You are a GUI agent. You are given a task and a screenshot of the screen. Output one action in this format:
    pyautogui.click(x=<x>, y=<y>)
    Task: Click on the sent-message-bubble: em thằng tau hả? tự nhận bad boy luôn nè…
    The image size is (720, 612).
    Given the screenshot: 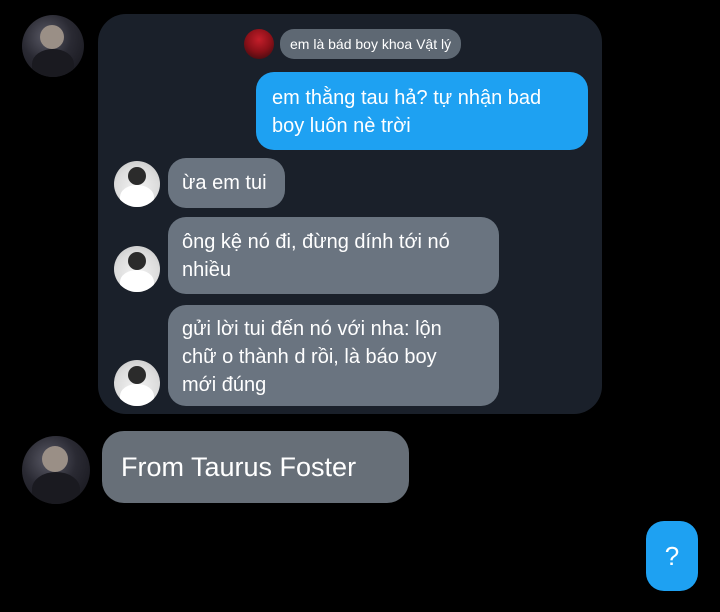 What is the action you would take?
    pyautogui.click(x=422, y=111)
    